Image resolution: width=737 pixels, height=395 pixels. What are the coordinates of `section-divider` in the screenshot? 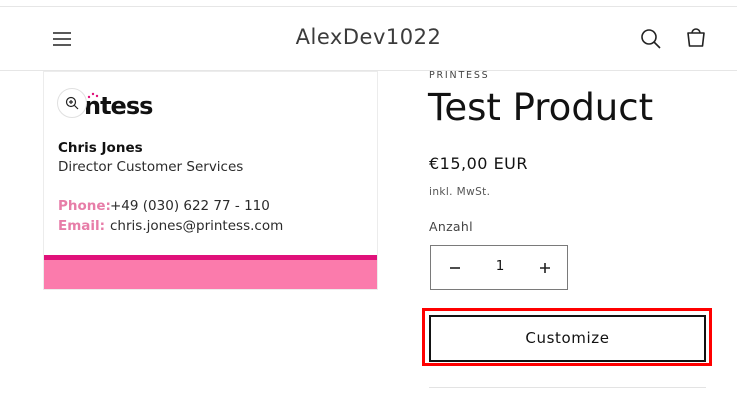 It's located at (567, 387).